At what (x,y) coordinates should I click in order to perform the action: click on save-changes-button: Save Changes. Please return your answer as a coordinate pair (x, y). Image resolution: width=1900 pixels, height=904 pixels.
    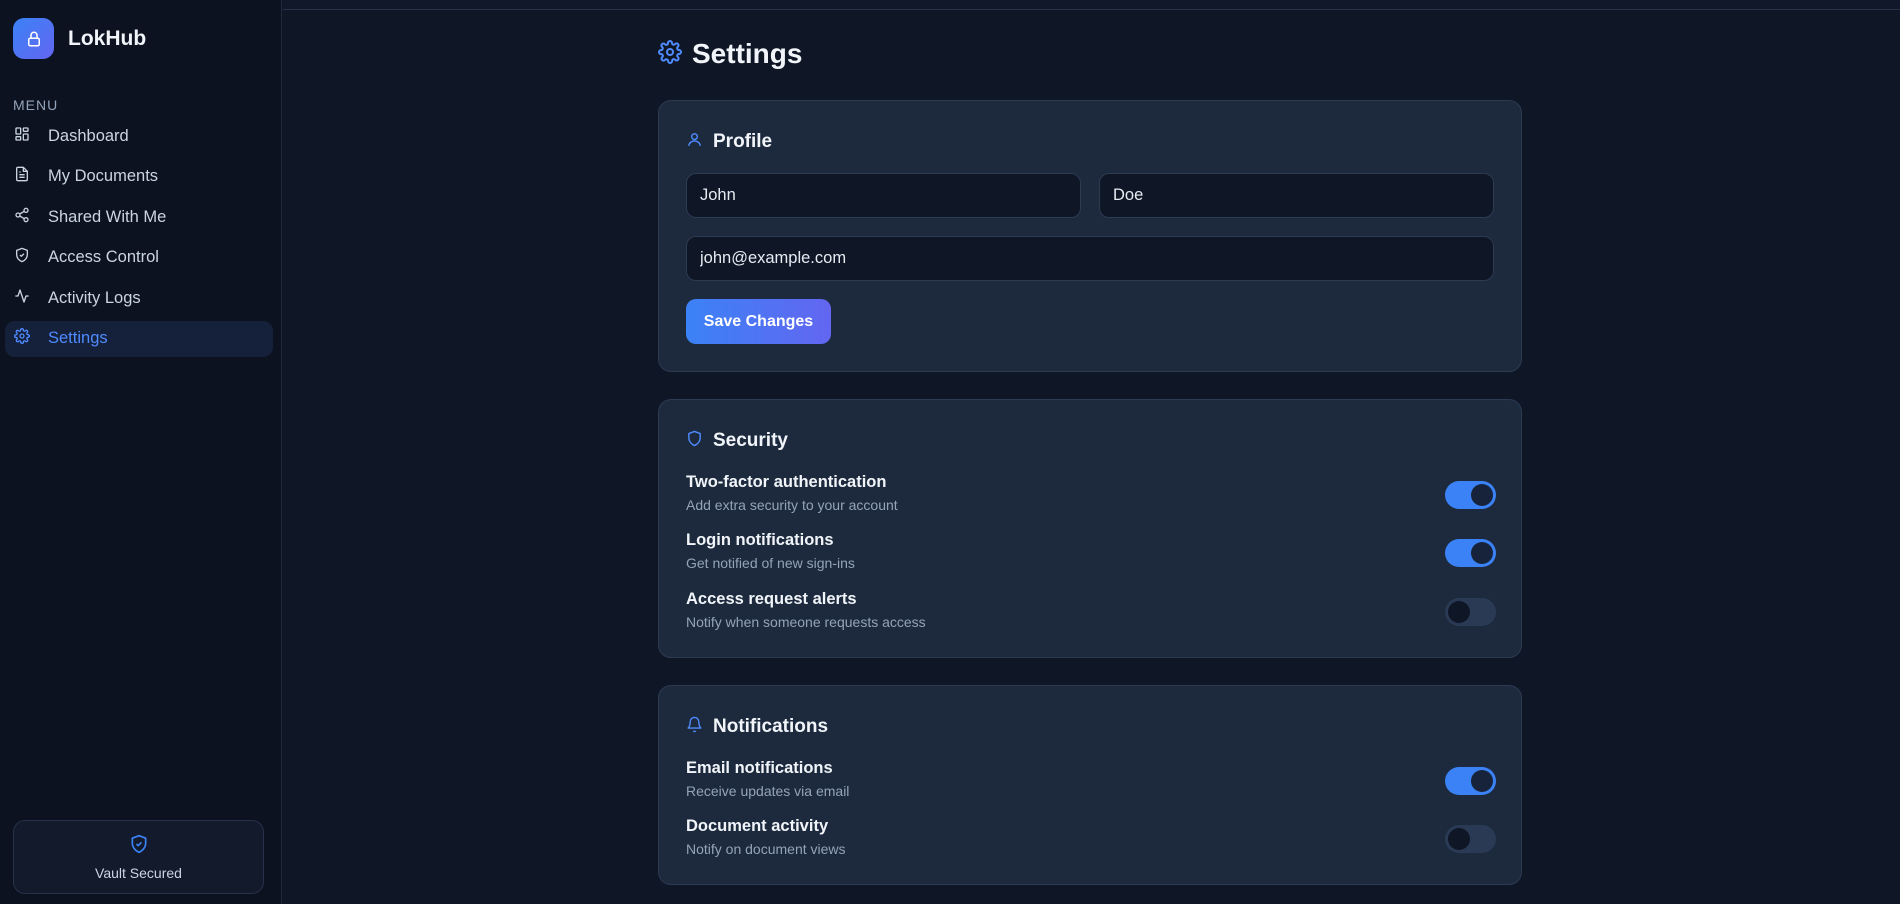
    Looking at the image, I should click on (758, 321).